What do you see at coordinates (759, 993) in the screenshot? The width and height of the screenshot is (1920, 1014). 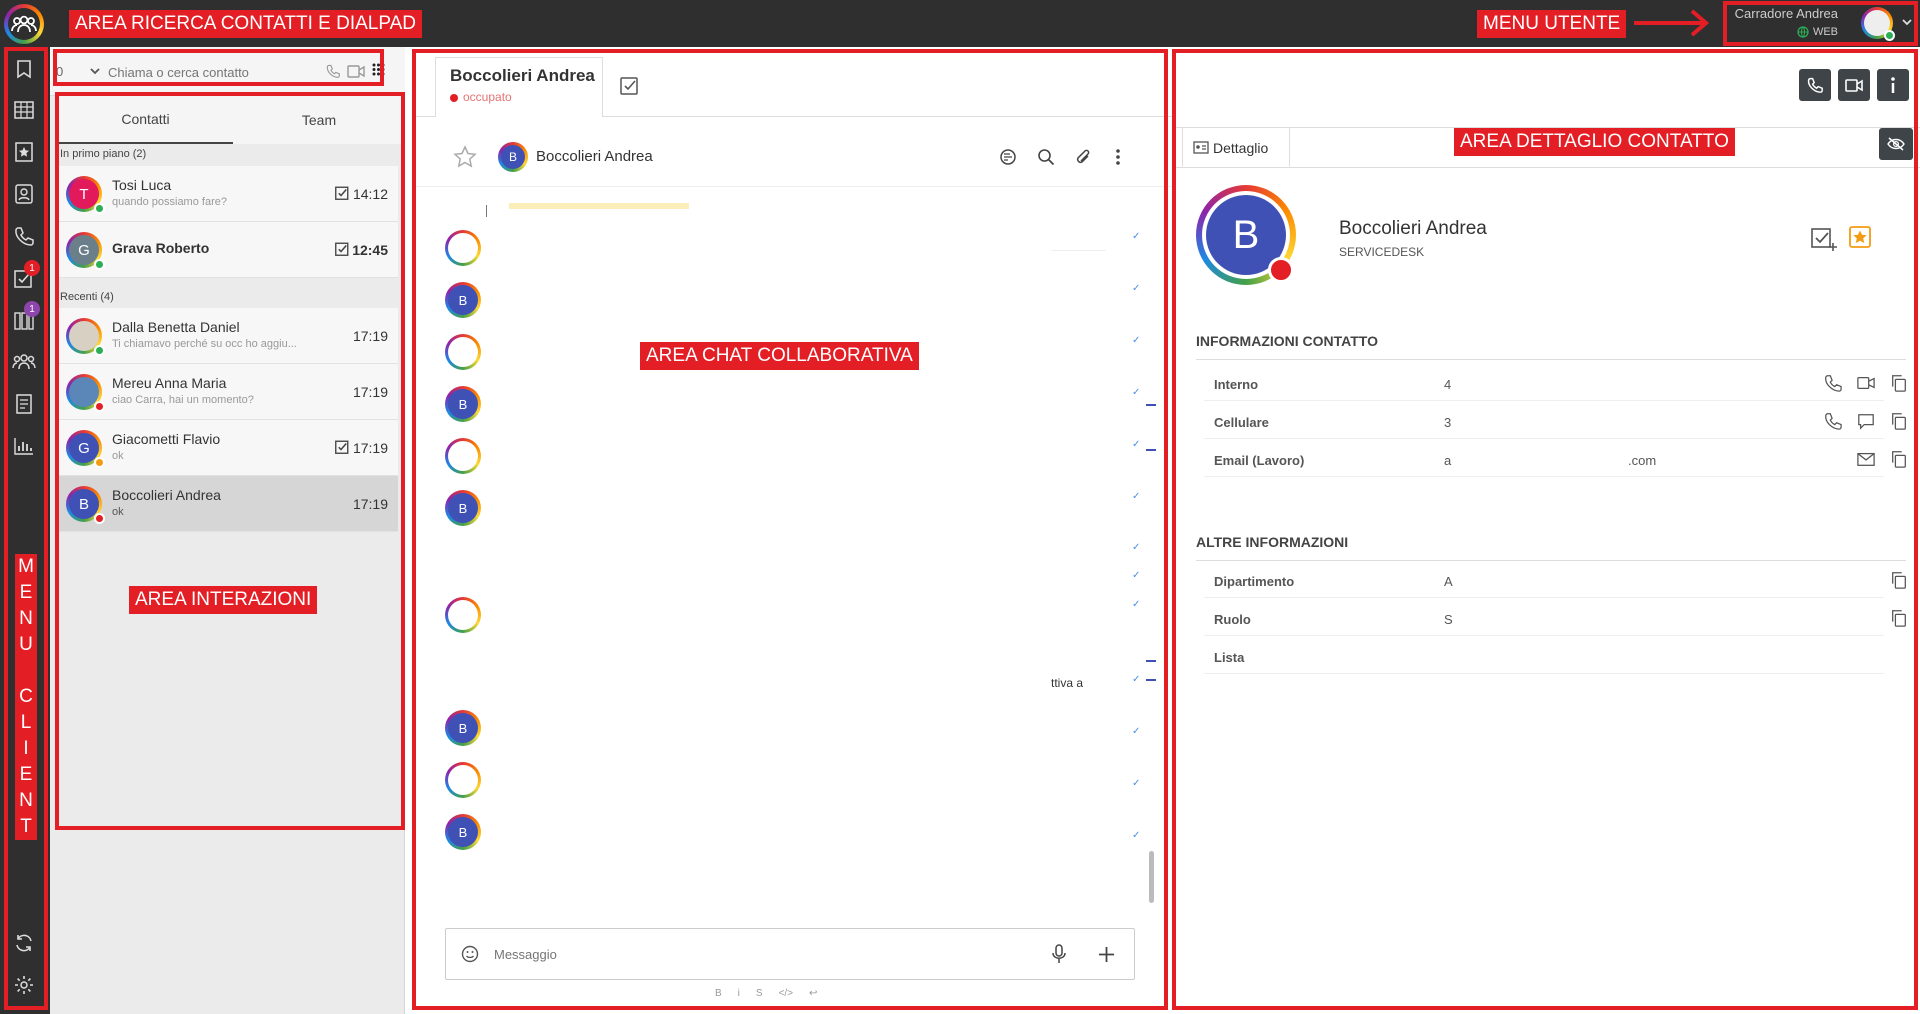 I see `format-button: S` at bounding box center [759, 993].